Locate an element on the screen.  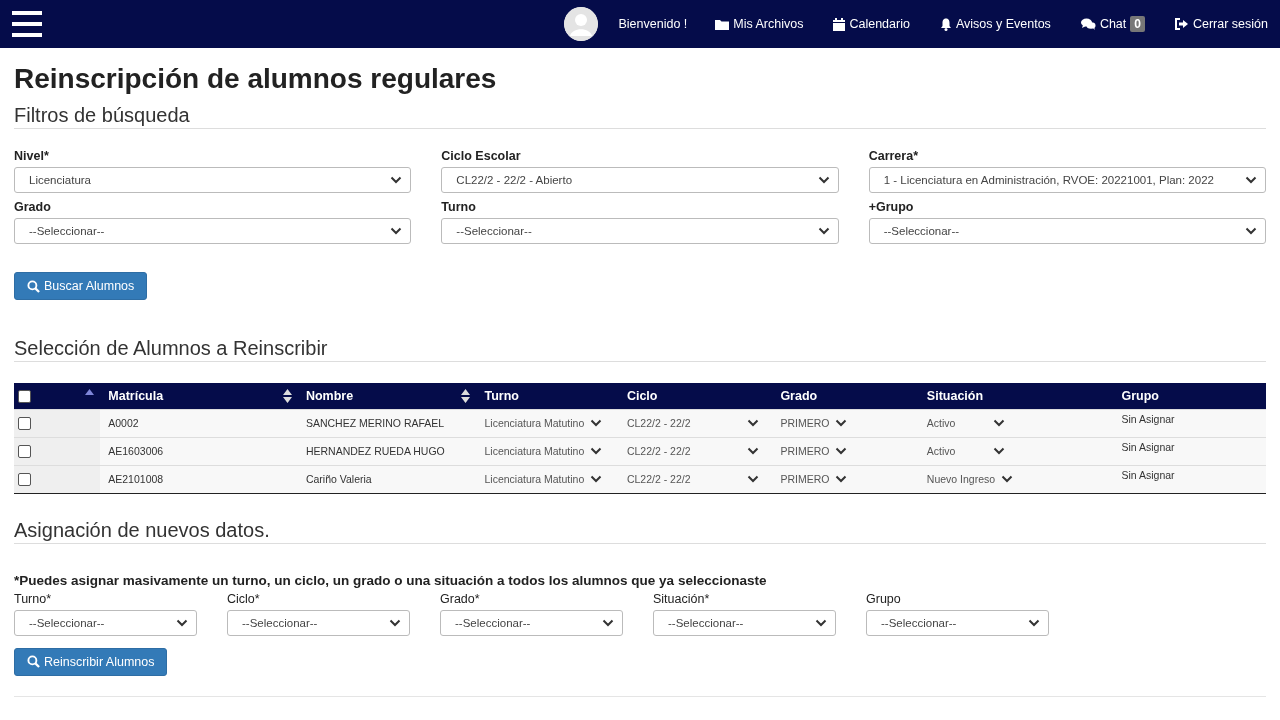
select-field: CL22/2 - 22/2 - Abierto is located at coordinates (640, 180).